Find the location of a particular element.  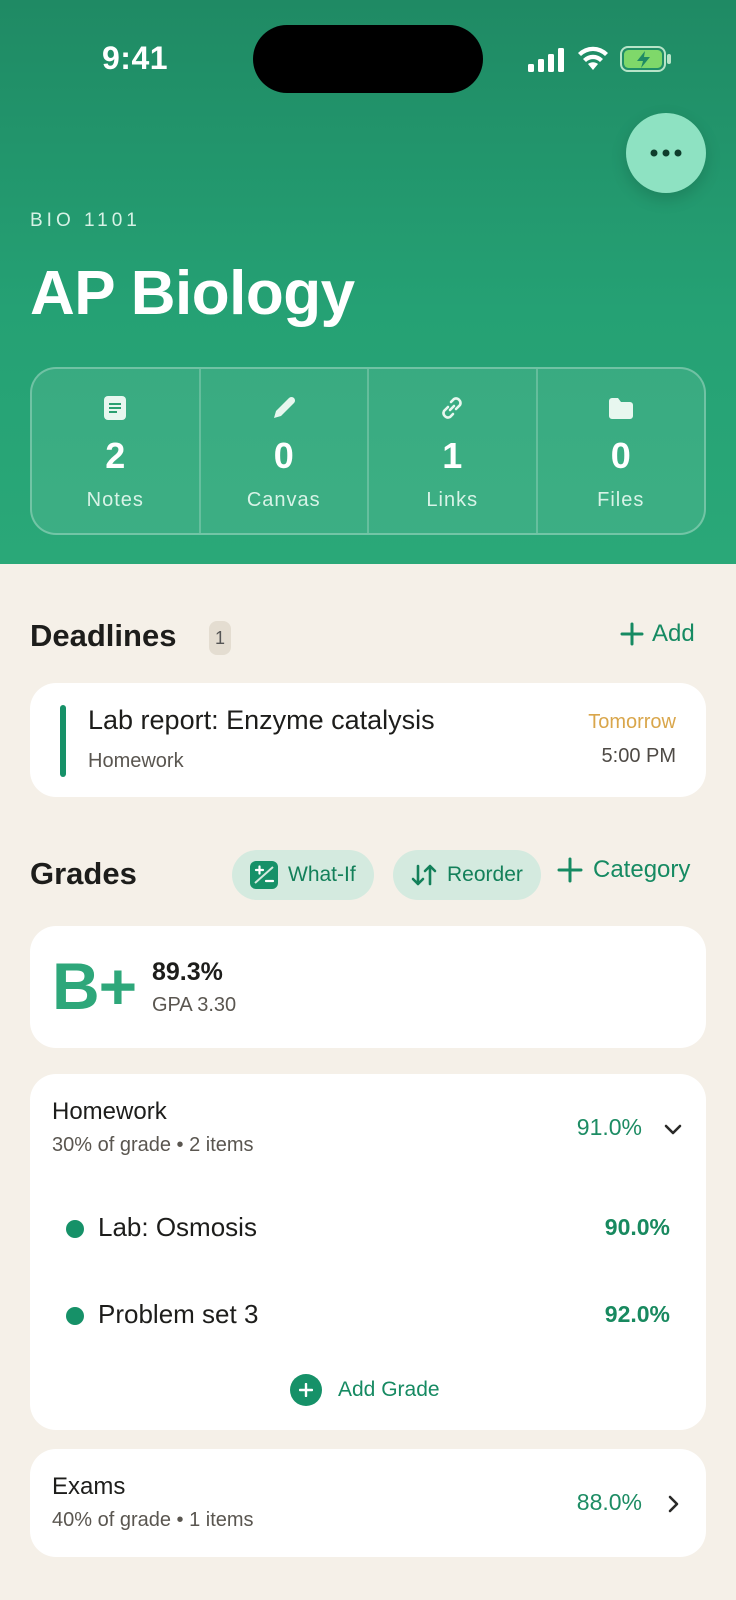

stat-links: 1 Links is located at coordinates (453, 451).